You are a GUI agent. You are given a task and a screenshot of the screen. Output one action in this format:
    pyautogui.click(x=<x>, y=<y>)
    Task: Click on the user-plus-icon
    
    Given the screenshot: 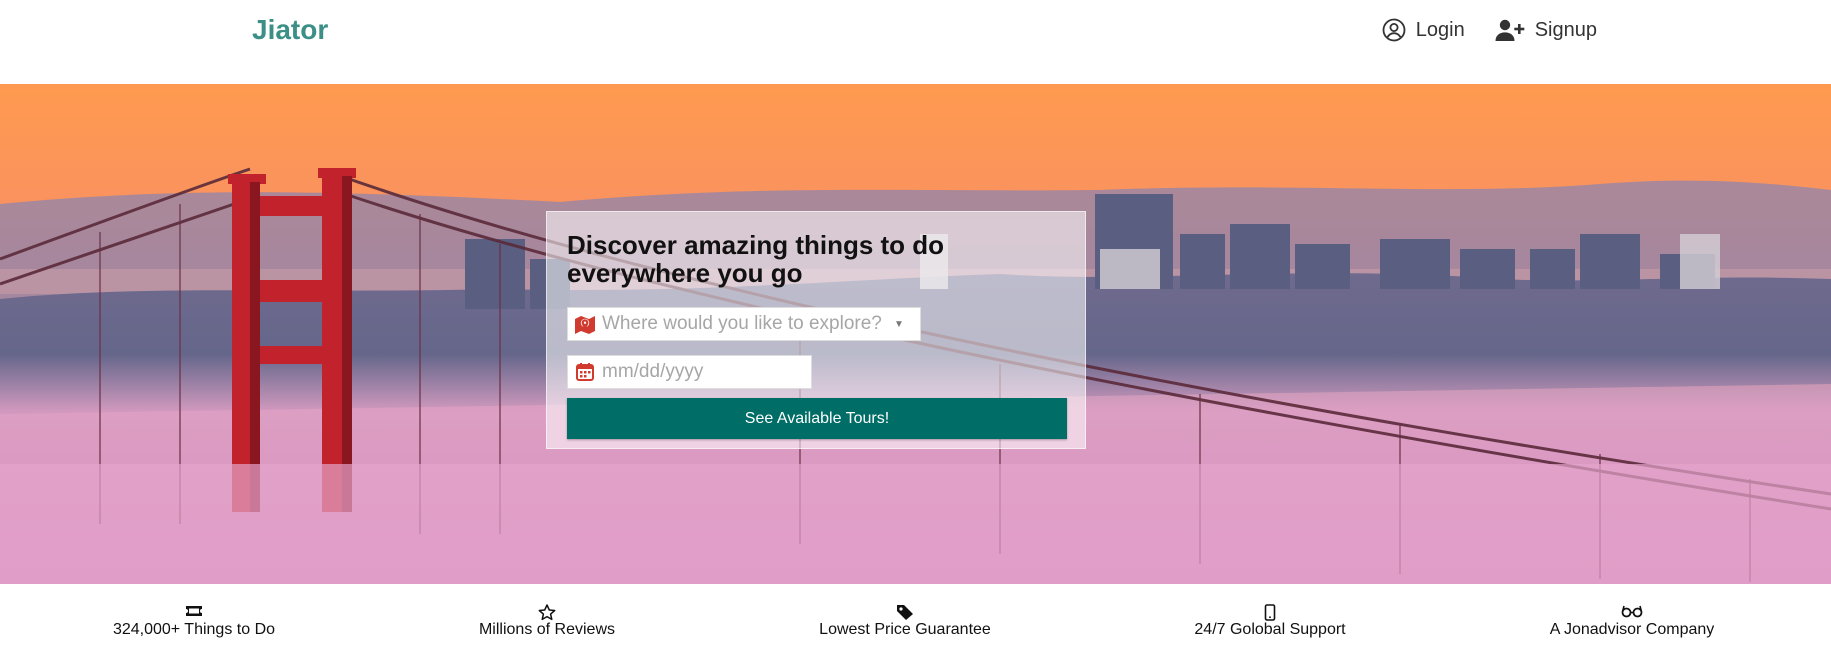 What is the action you would take?
    pyautogui.click(x=1510, y=30)
    